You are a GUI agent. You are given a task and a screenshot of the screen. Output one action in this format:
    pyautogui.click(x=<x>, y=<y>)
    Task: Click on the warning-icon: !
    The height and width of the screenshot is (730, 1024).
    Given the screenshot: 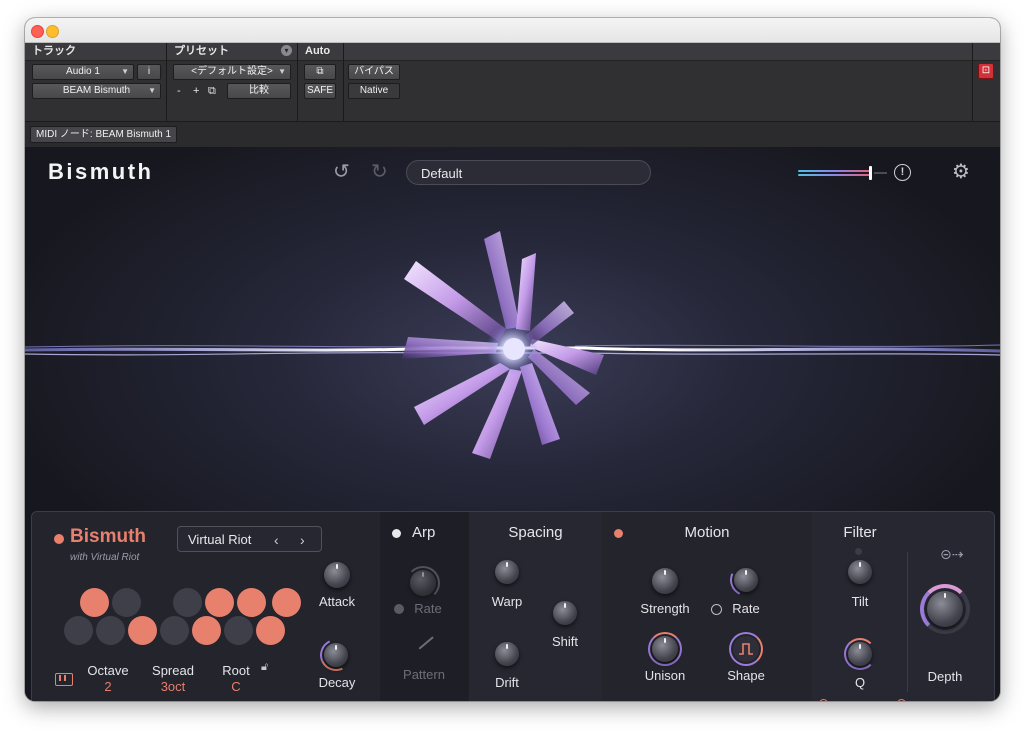 What is the action you would take?
    pyautogui.click(x=902, y=172)
    